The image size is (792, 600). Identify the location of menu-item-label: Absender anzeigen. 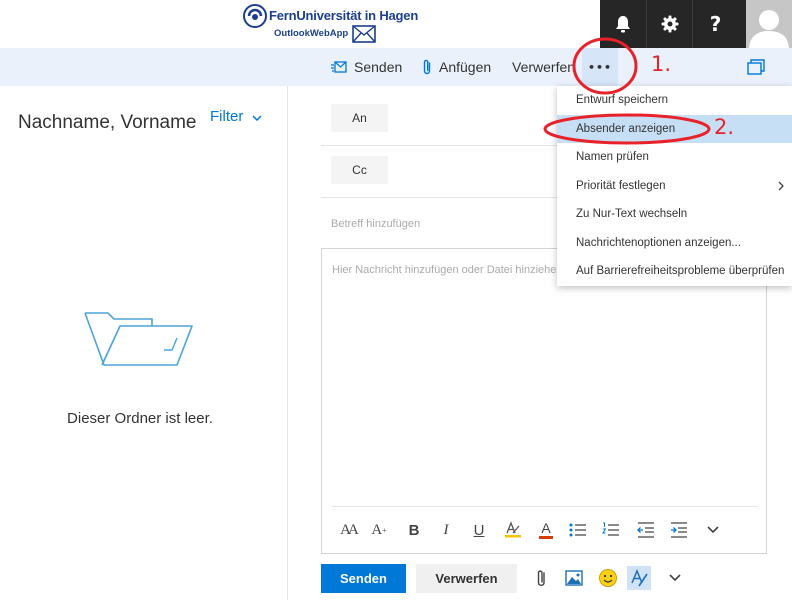
(626, 129).